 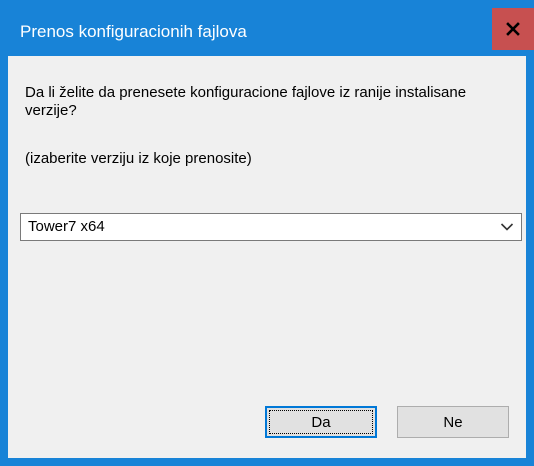 I want to click on window-title: Prenos konfiguracionih fajlova, so click(x=133, y=31).